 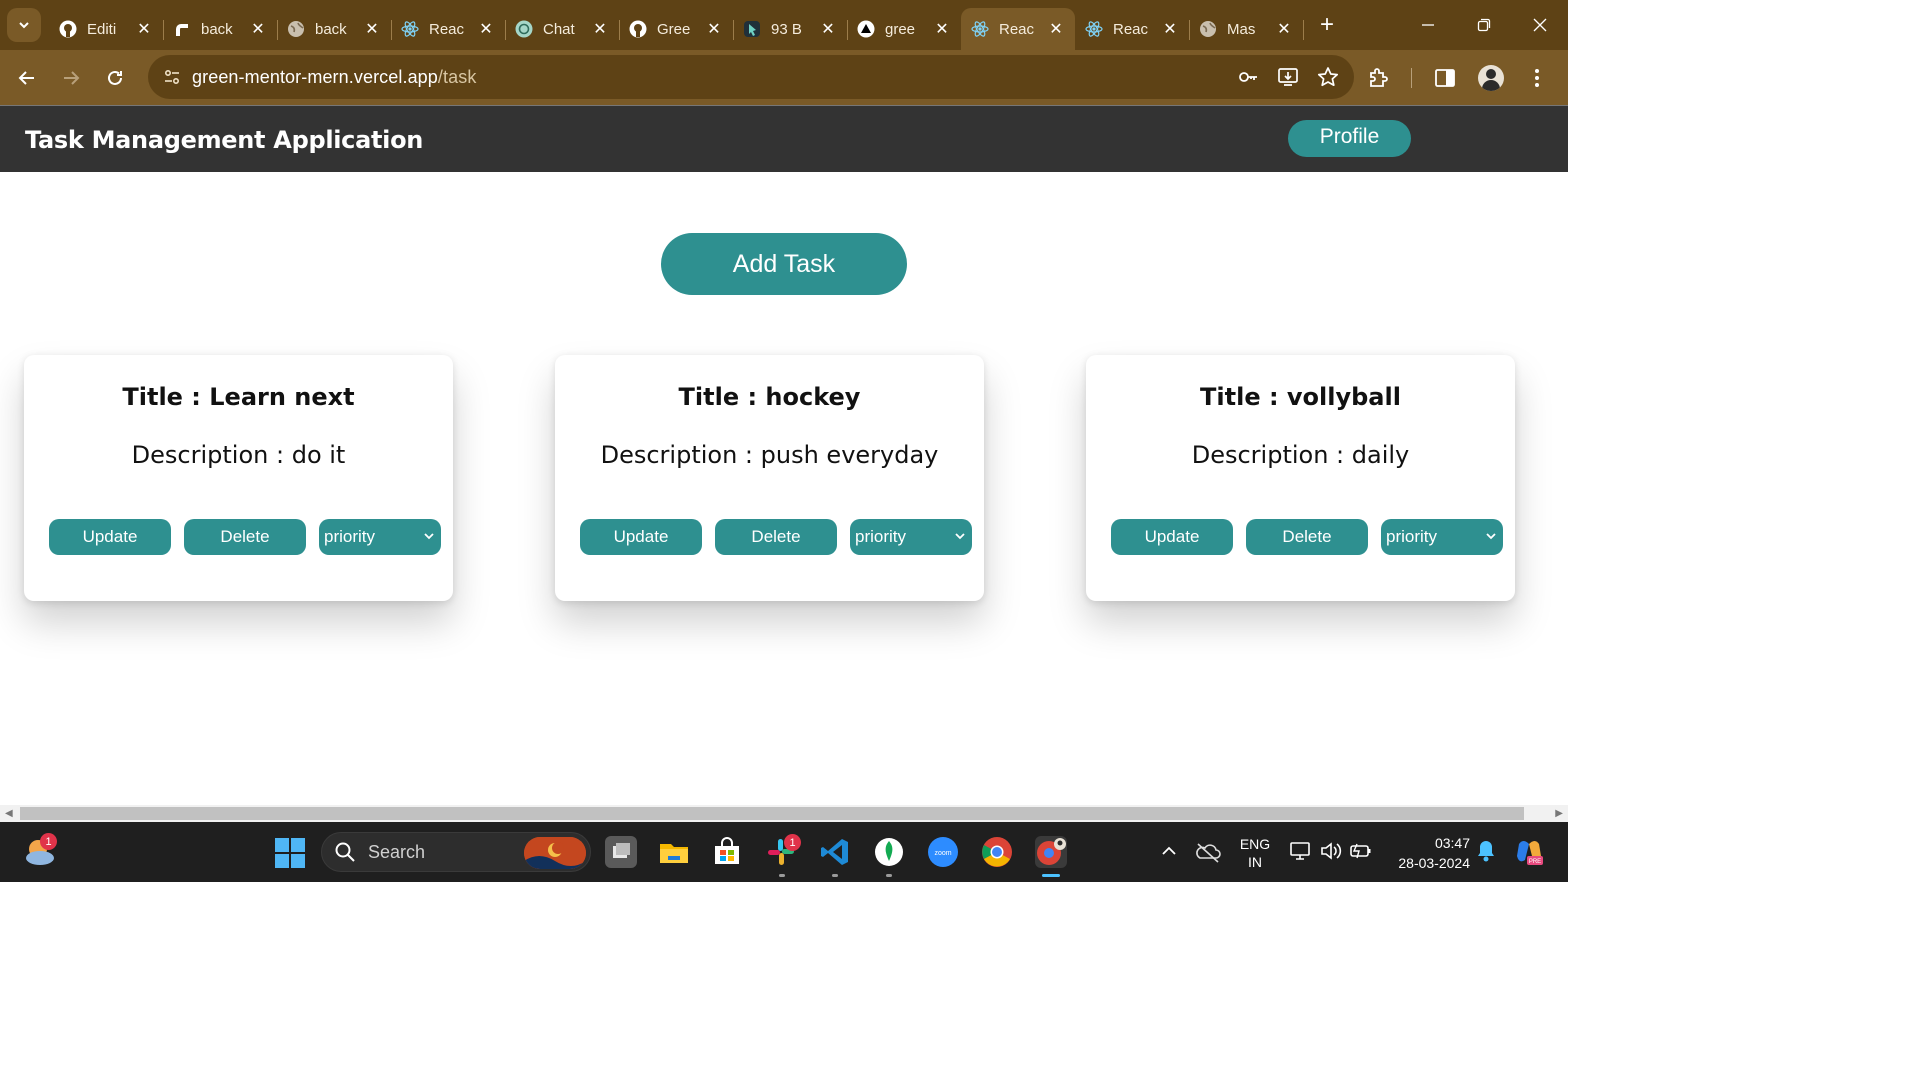 What do you see at coordinates (1540, 25) in the screenshot?
I see `close-window-button` at bounding box center [1540, 25].